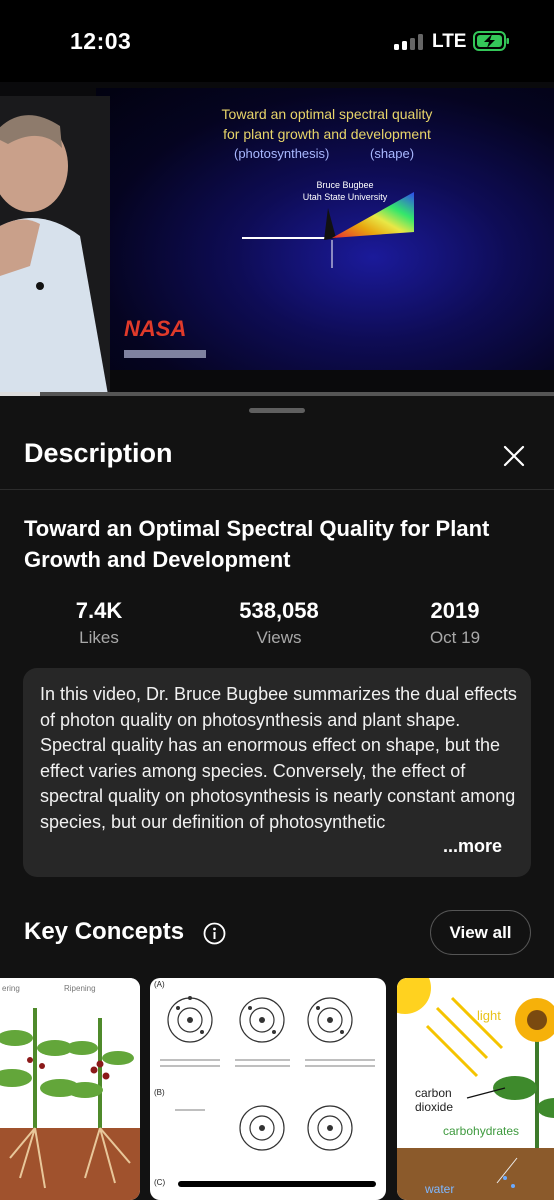  Describe the element at coordinates (159, 1092) in the screenshot. I see `card-diagram-label-b: (B)` at that location.